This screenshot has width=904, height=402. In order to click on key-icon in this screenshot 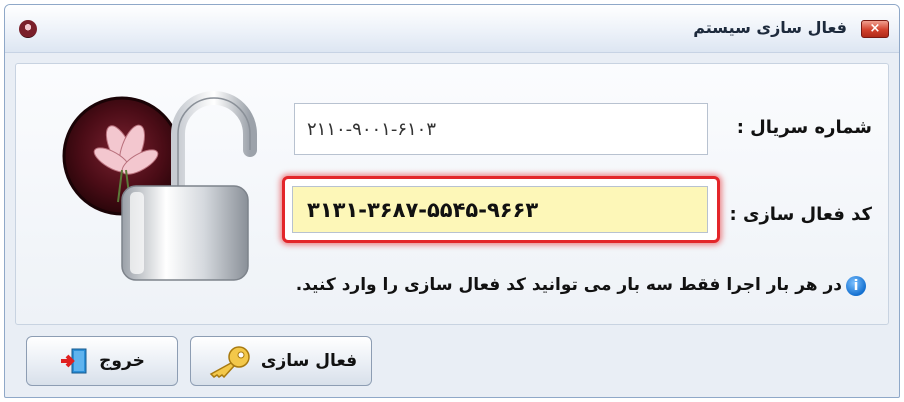, I will do `click(229, 362)`.